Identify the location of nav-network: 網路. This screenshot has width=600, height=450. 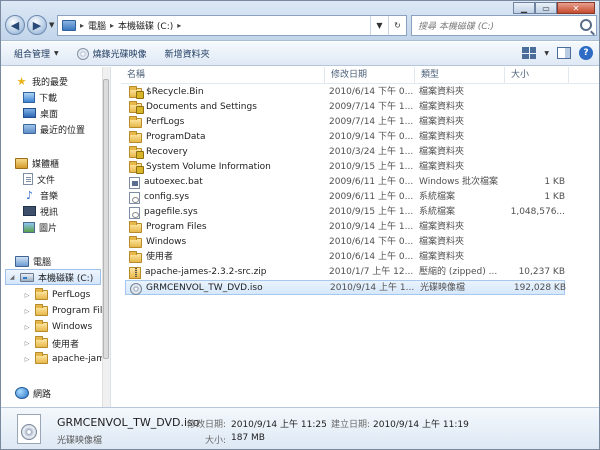
(33, 393).